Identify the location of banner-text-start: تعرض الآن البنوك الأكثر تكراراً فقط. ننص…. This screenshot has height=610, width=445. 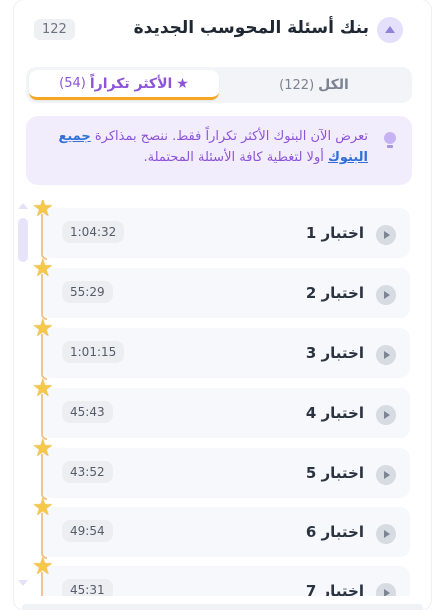
(229, 136).